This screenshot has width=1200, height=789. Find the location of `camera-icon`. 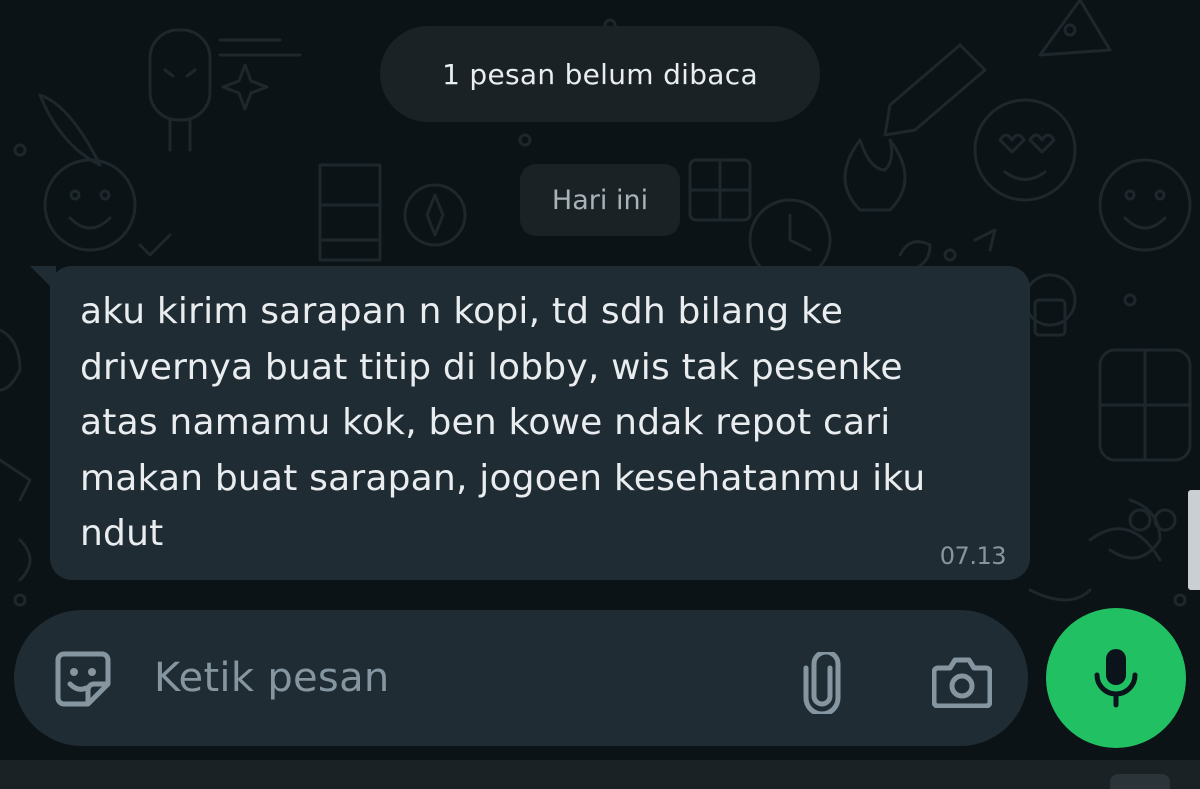

camera-icon is located at coordinates (962, 682).